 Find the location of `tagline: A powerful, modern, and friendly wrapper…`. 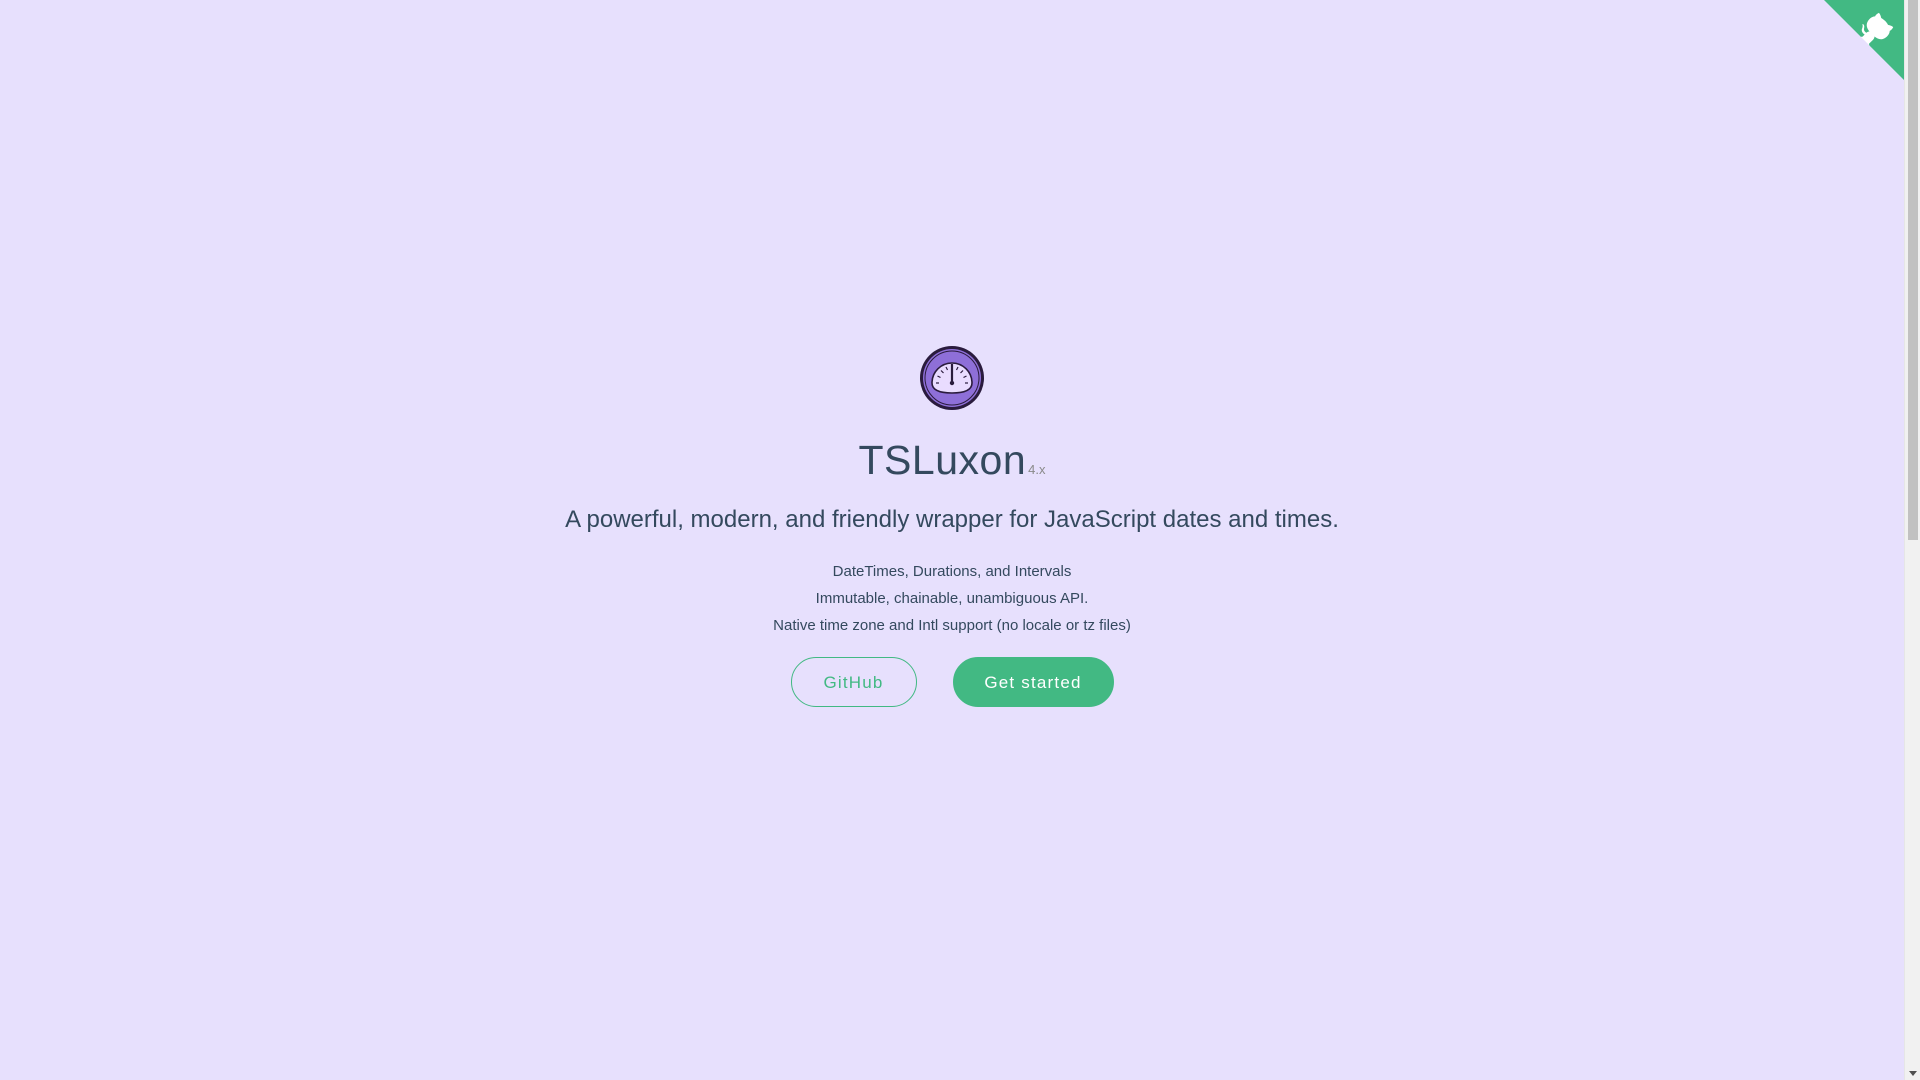

tagline: A powerful, modern, and friendly wrapper… is located at coordinates (952, 519).